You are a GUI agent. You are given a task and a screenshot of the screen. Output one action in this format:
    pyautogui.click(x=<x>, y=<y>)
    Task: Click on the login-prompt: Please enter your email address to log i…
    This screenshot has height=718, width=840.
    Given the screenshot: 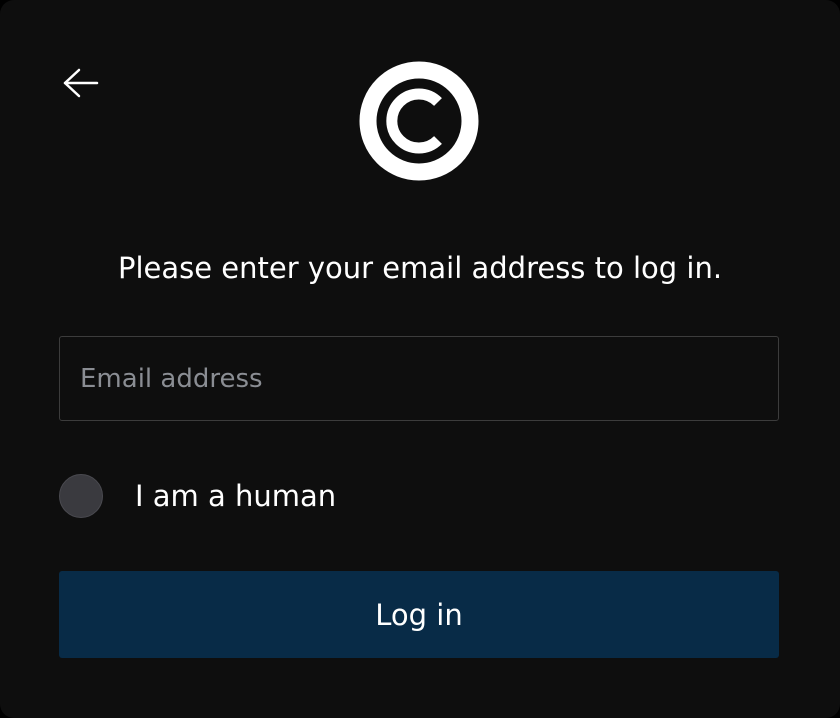 What is the action you would take?
    pyautogui.click(x=420, y=268)
    